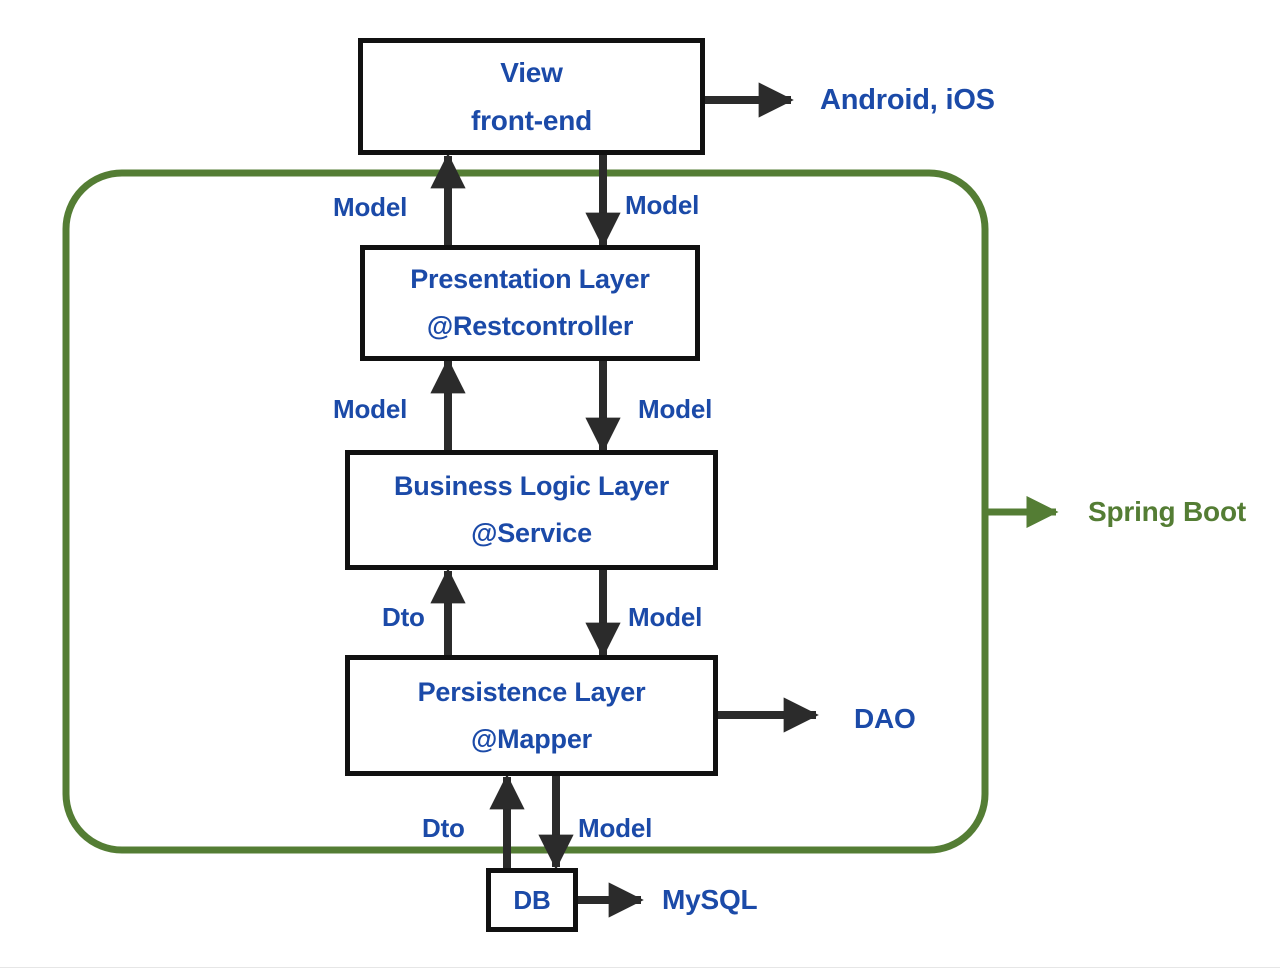 This screenshot has height=974, width=1280. What do you see at coordinates (403, 617) in the screenshot?
I see `edge-label-persistence-to-business: Dto` at bounding box center [403, 617].